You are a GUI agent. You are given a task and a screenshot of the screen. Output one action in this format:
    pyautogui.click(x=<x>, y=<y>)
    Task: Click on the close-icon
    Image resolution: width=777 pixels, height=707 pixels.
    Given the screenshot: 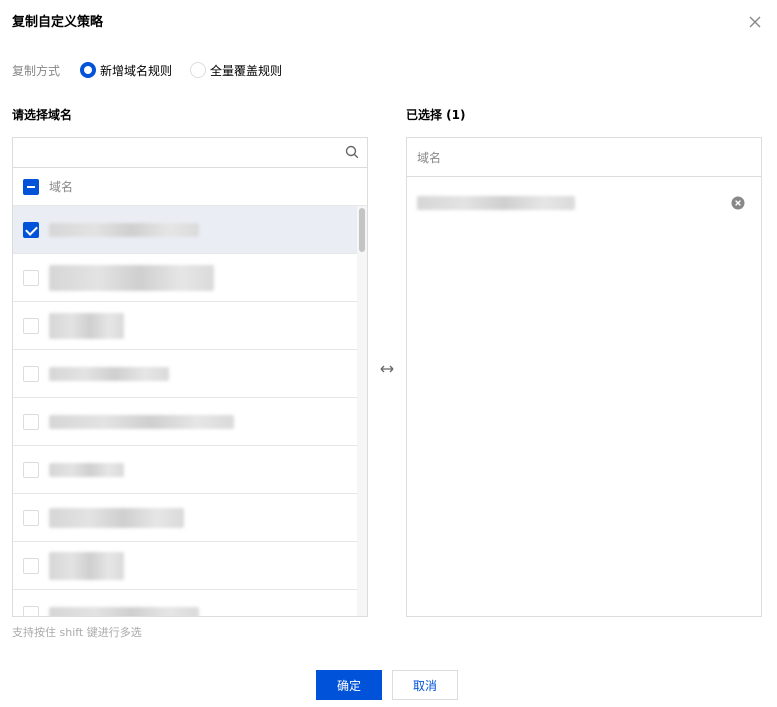 What is the action you would take?
    pyautogui.click(x=755, y=22)
    